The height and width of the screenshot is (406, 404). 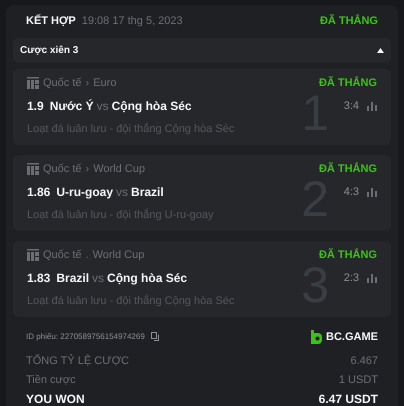 I want to click on total-value: 1 USDT, so click(x=358, y=380).